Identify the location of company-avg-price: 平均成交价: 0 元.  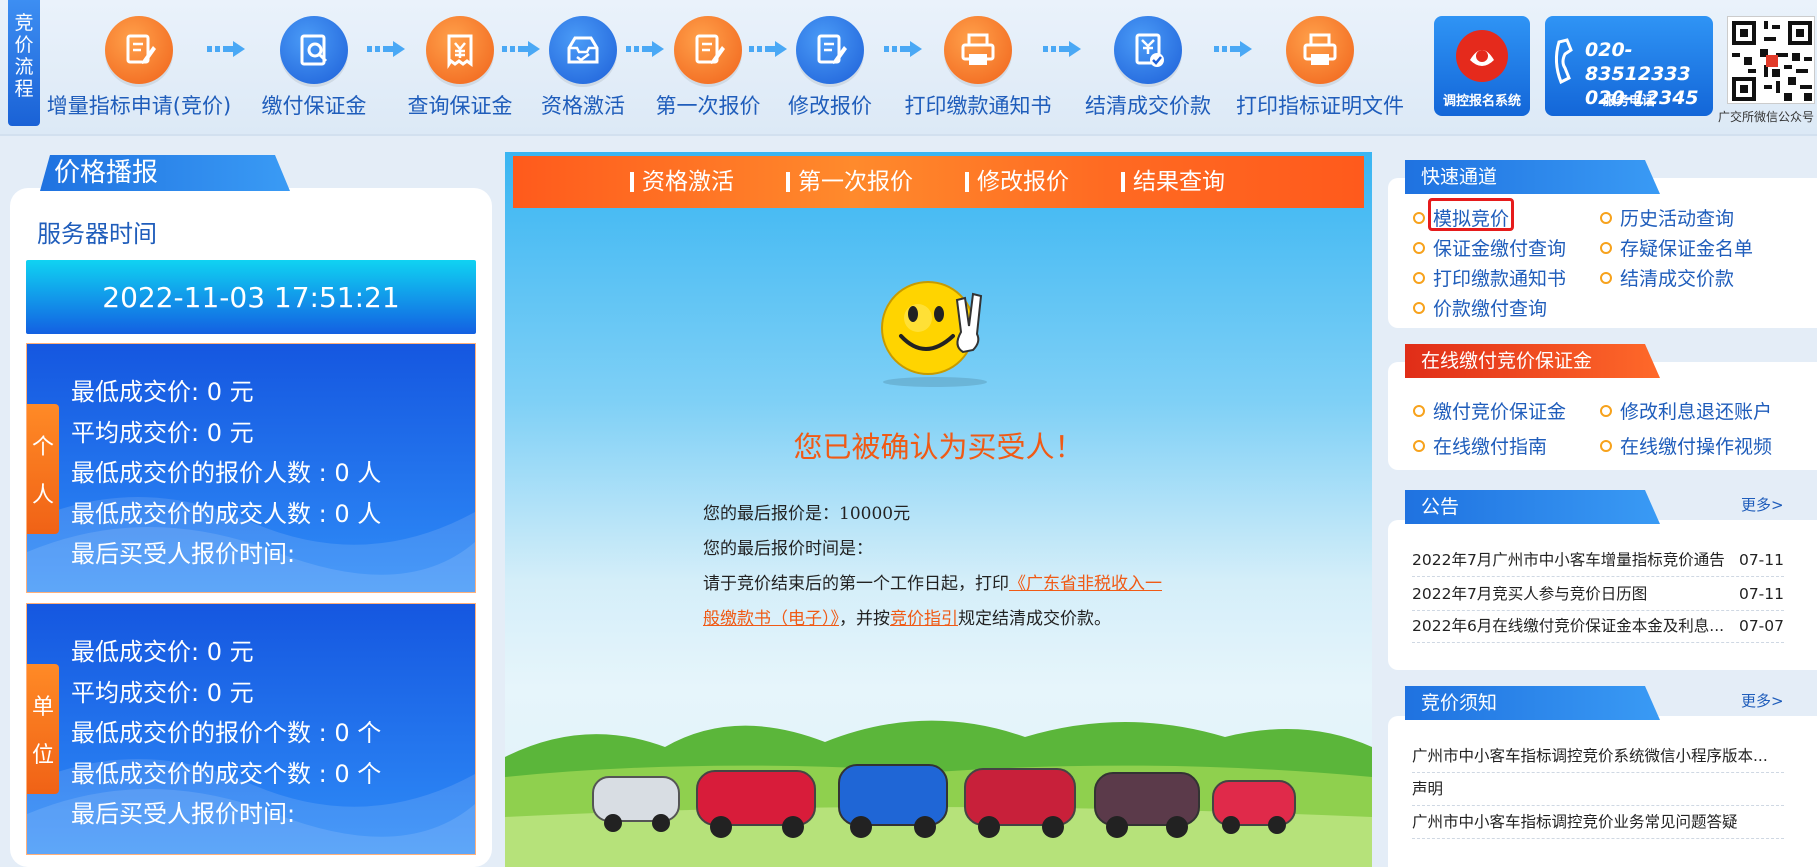
(162, 692).